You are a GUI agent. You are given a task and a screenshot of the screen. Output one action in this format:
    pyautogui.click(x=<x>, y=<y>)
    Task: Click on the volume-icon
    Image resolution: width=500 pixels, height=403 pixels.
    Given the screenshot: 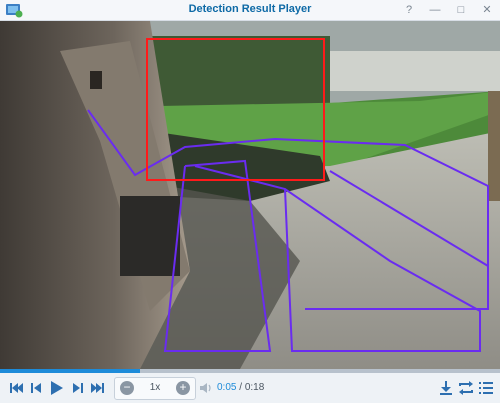 What is the action you would take?
    pyautogui.click(x=206, y=388)
    